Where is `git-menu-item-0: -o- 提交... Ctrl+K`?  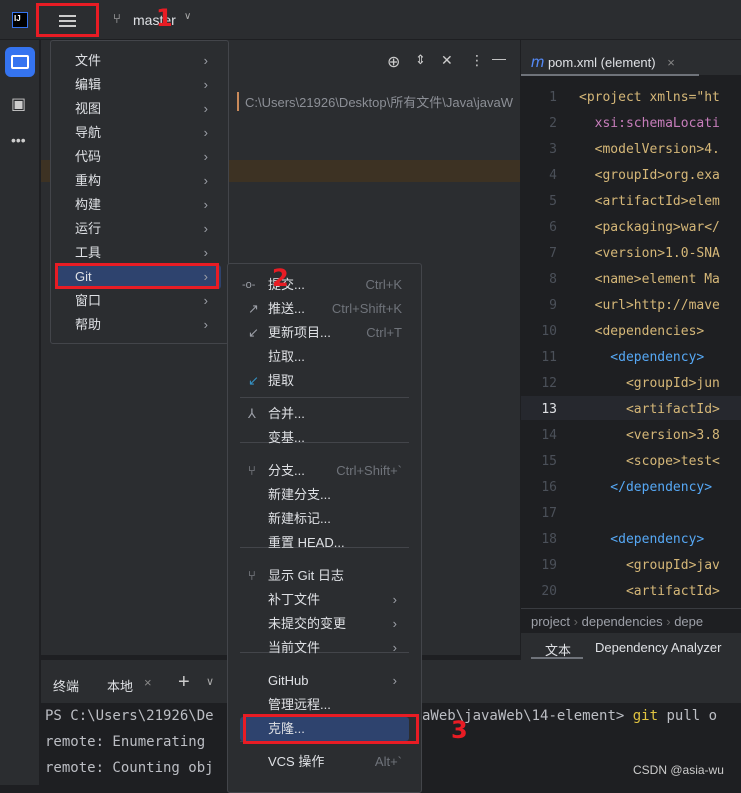 git-menu-item-0: -o- 提交... Ctrl+K is located at coordinates (324, 285).